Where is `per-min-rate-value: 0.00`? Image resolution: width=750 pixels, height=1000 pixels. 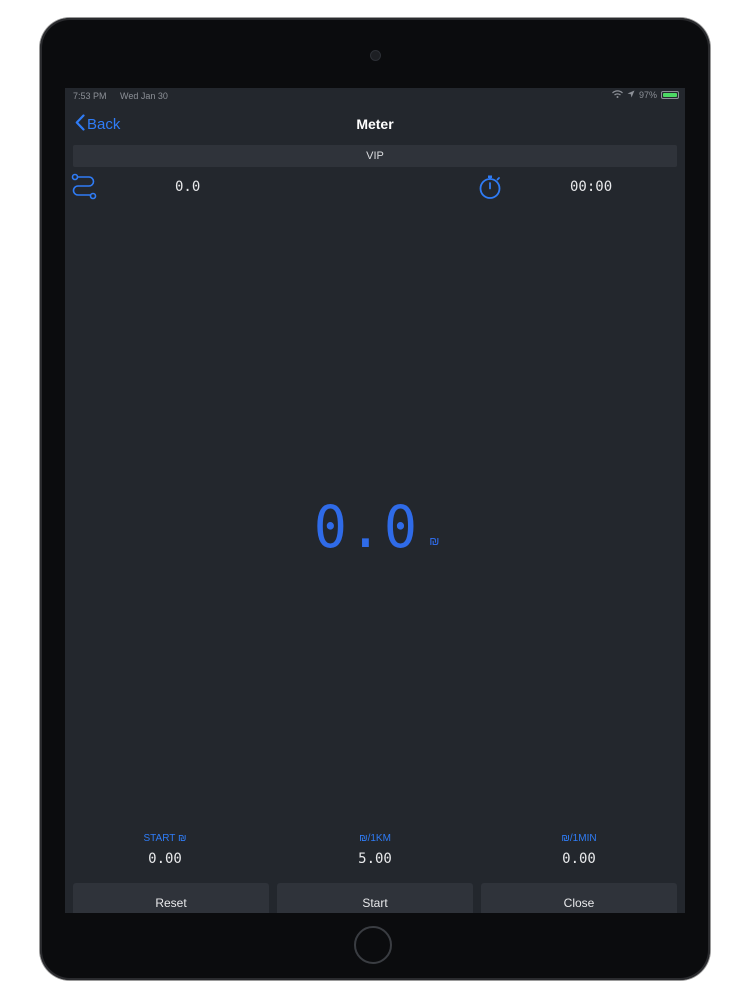 per-min-rate-value: 0.00 is located at coordinates (579, 859).